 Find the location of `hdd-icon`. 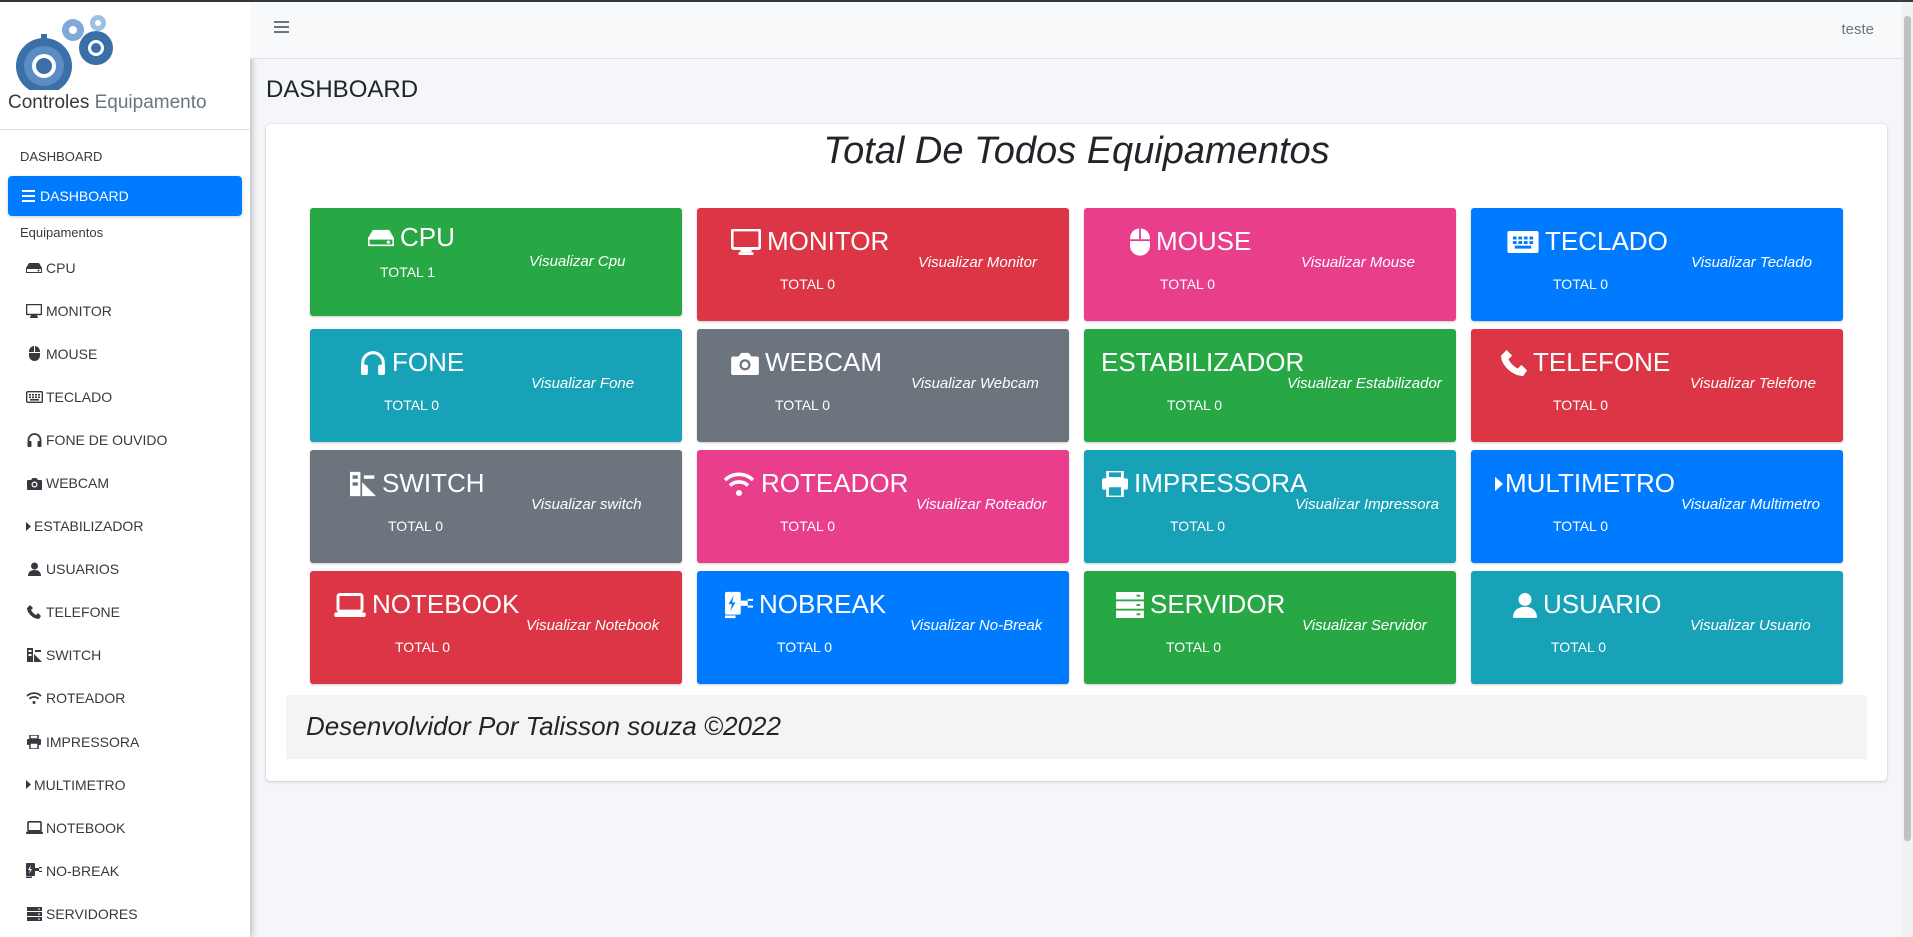

hdd-icon is located at coordinates (34, 268).